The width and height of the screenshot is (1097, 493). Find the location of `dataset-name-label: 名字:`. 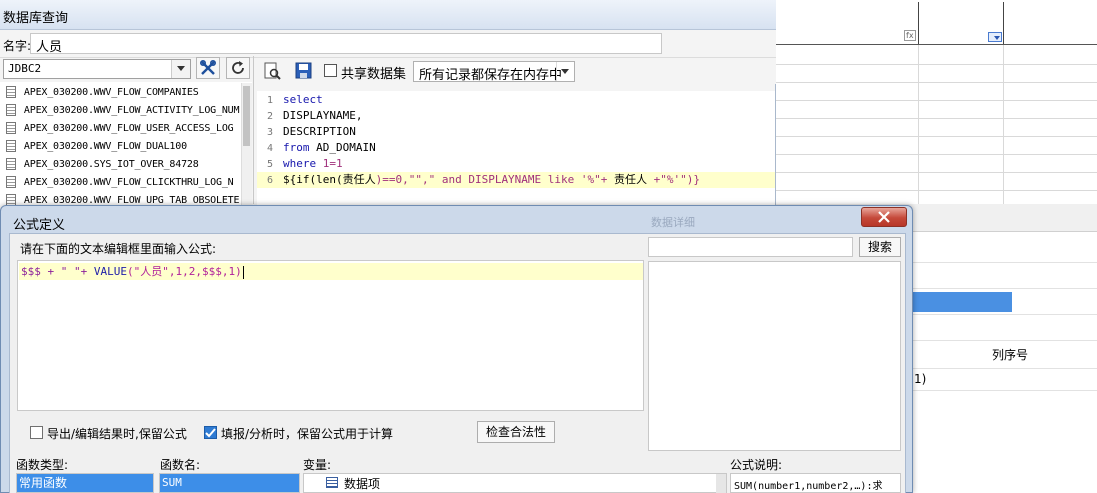

dataset-name-label: 名字: is located at coordinates (17, 46).